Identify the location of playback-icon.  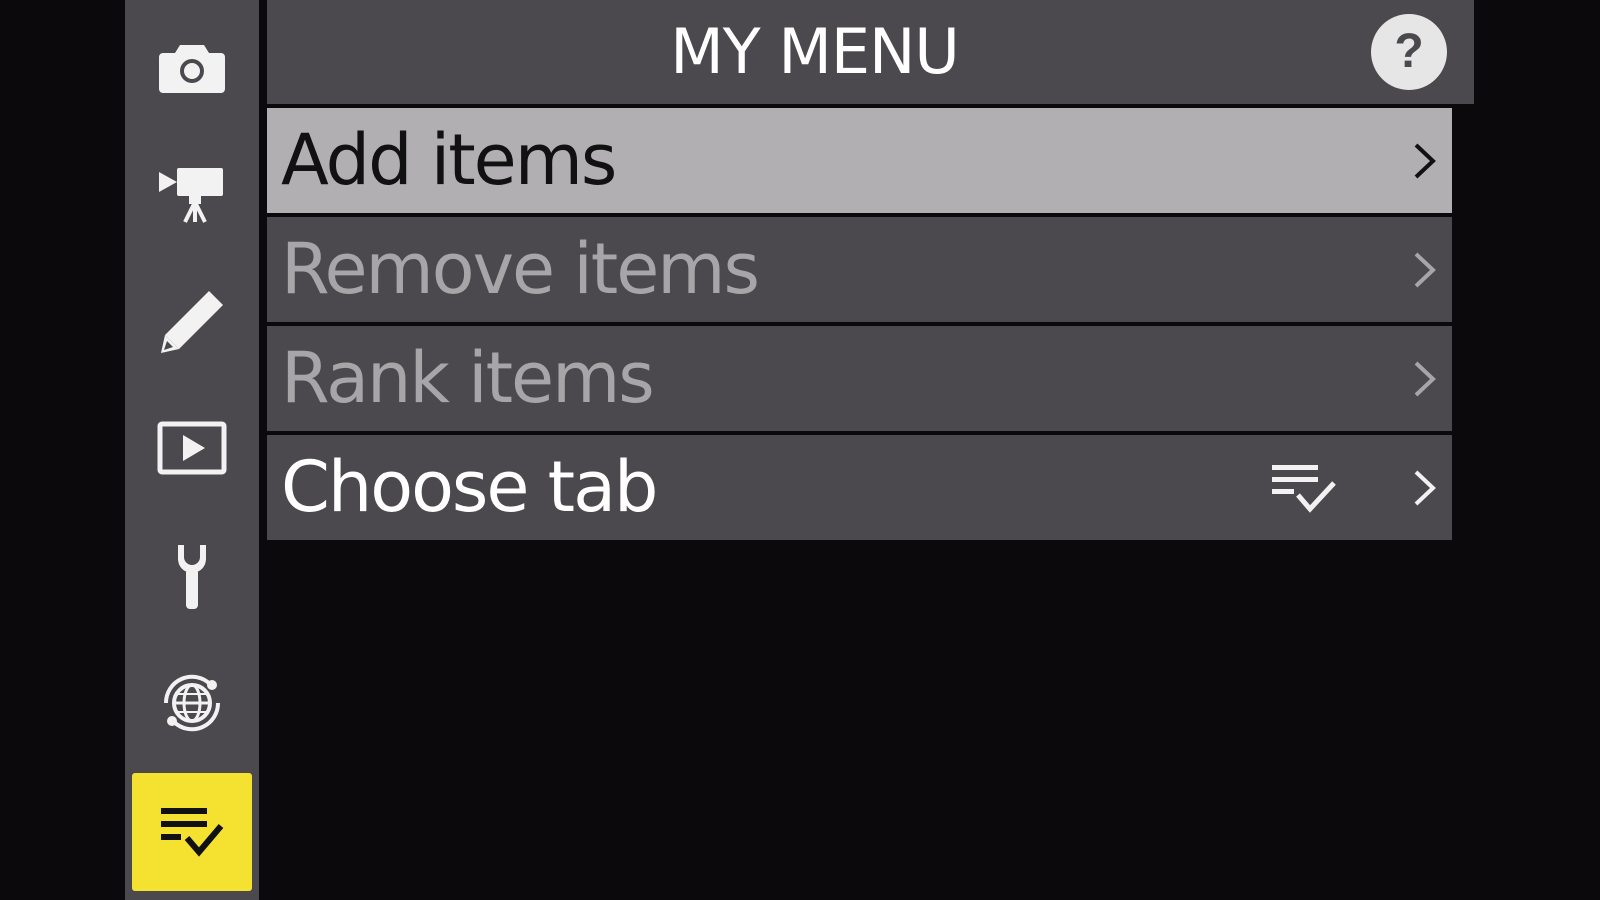
(192, 448).